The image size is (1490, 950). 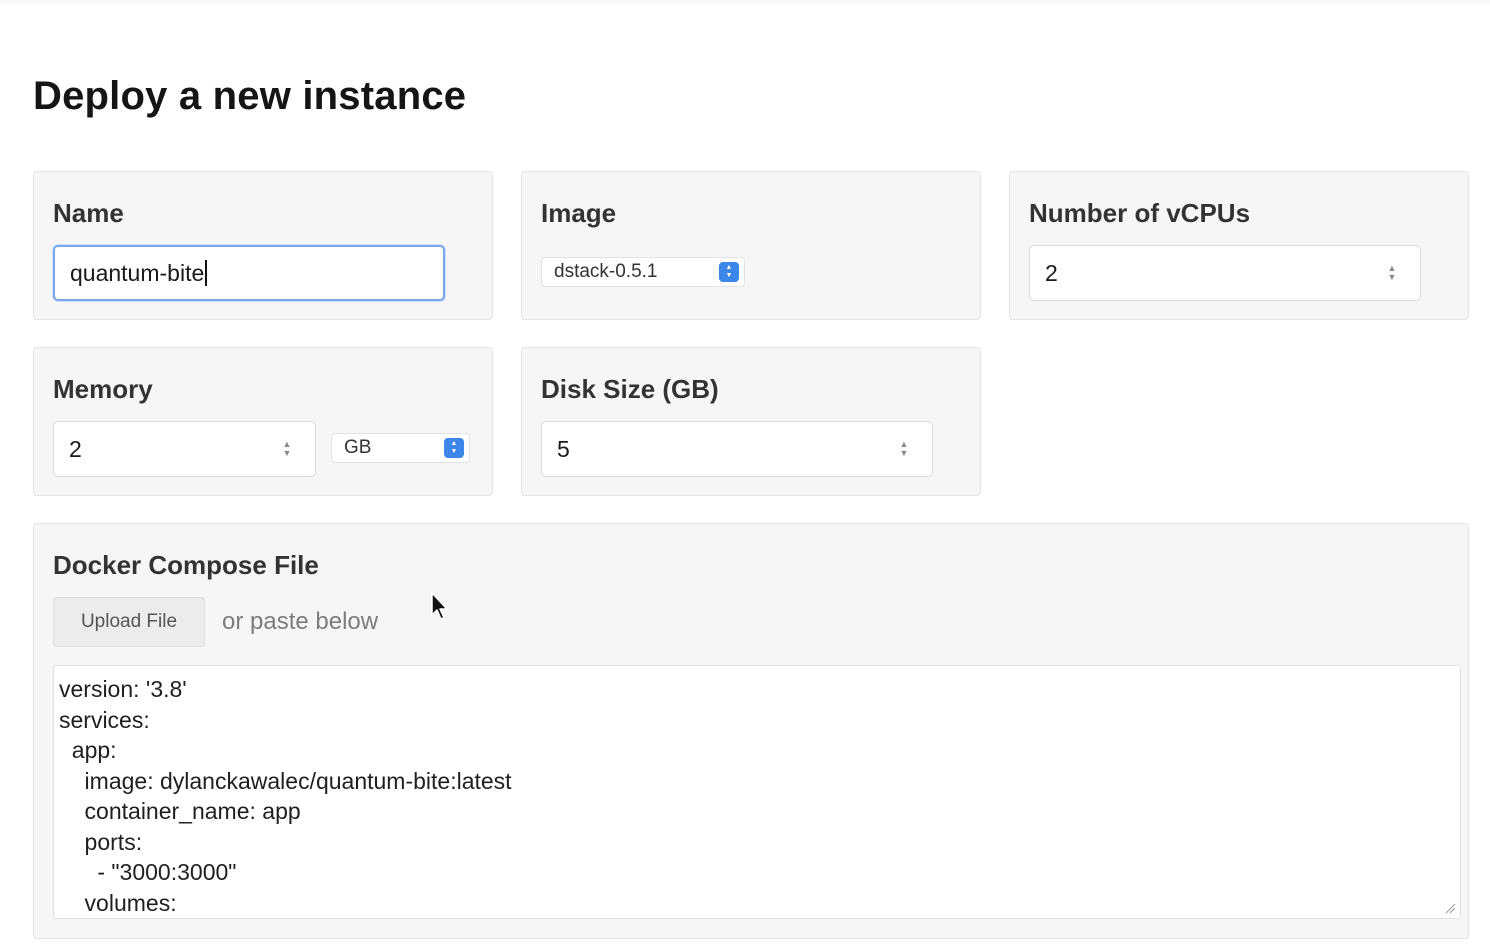 What do you see at coordinates (186, 565) in the screenshot?
I see `compose-label: Docker Compose File` at bounding box center [186, 565].